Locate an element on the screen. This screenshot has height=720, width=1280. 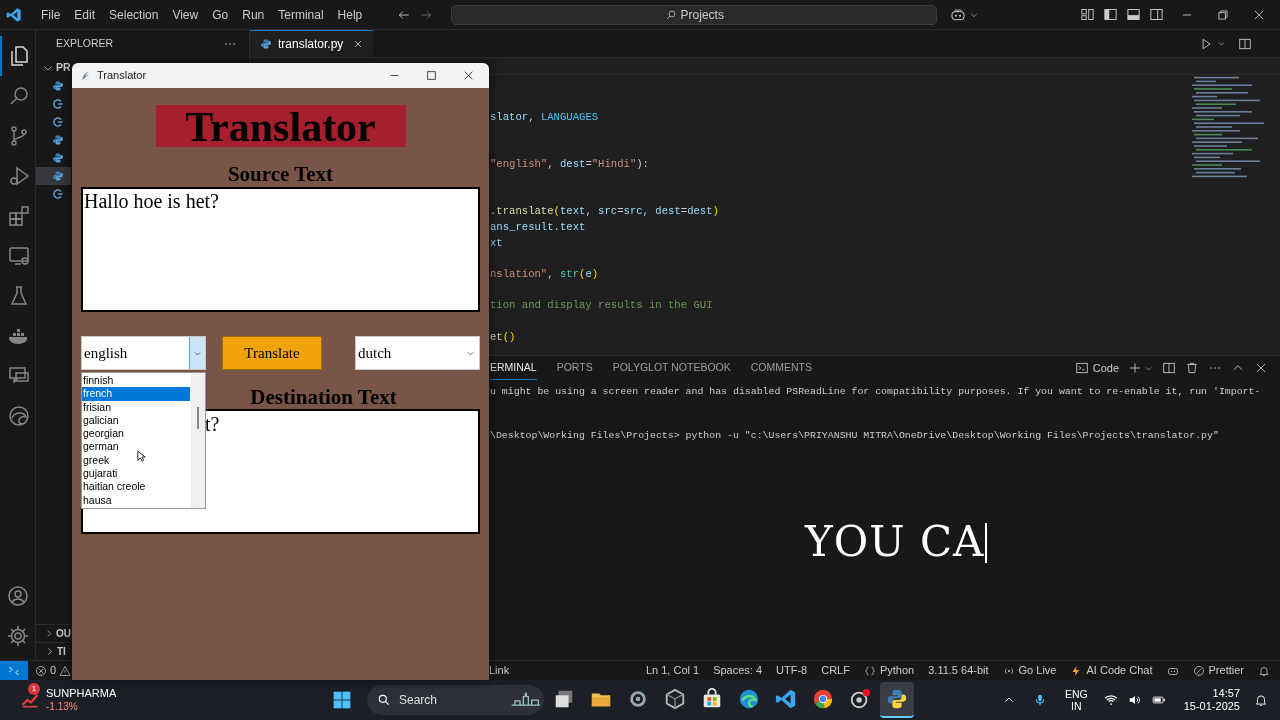
dropdown-option: gujarati is located at coordinates (136, 474).